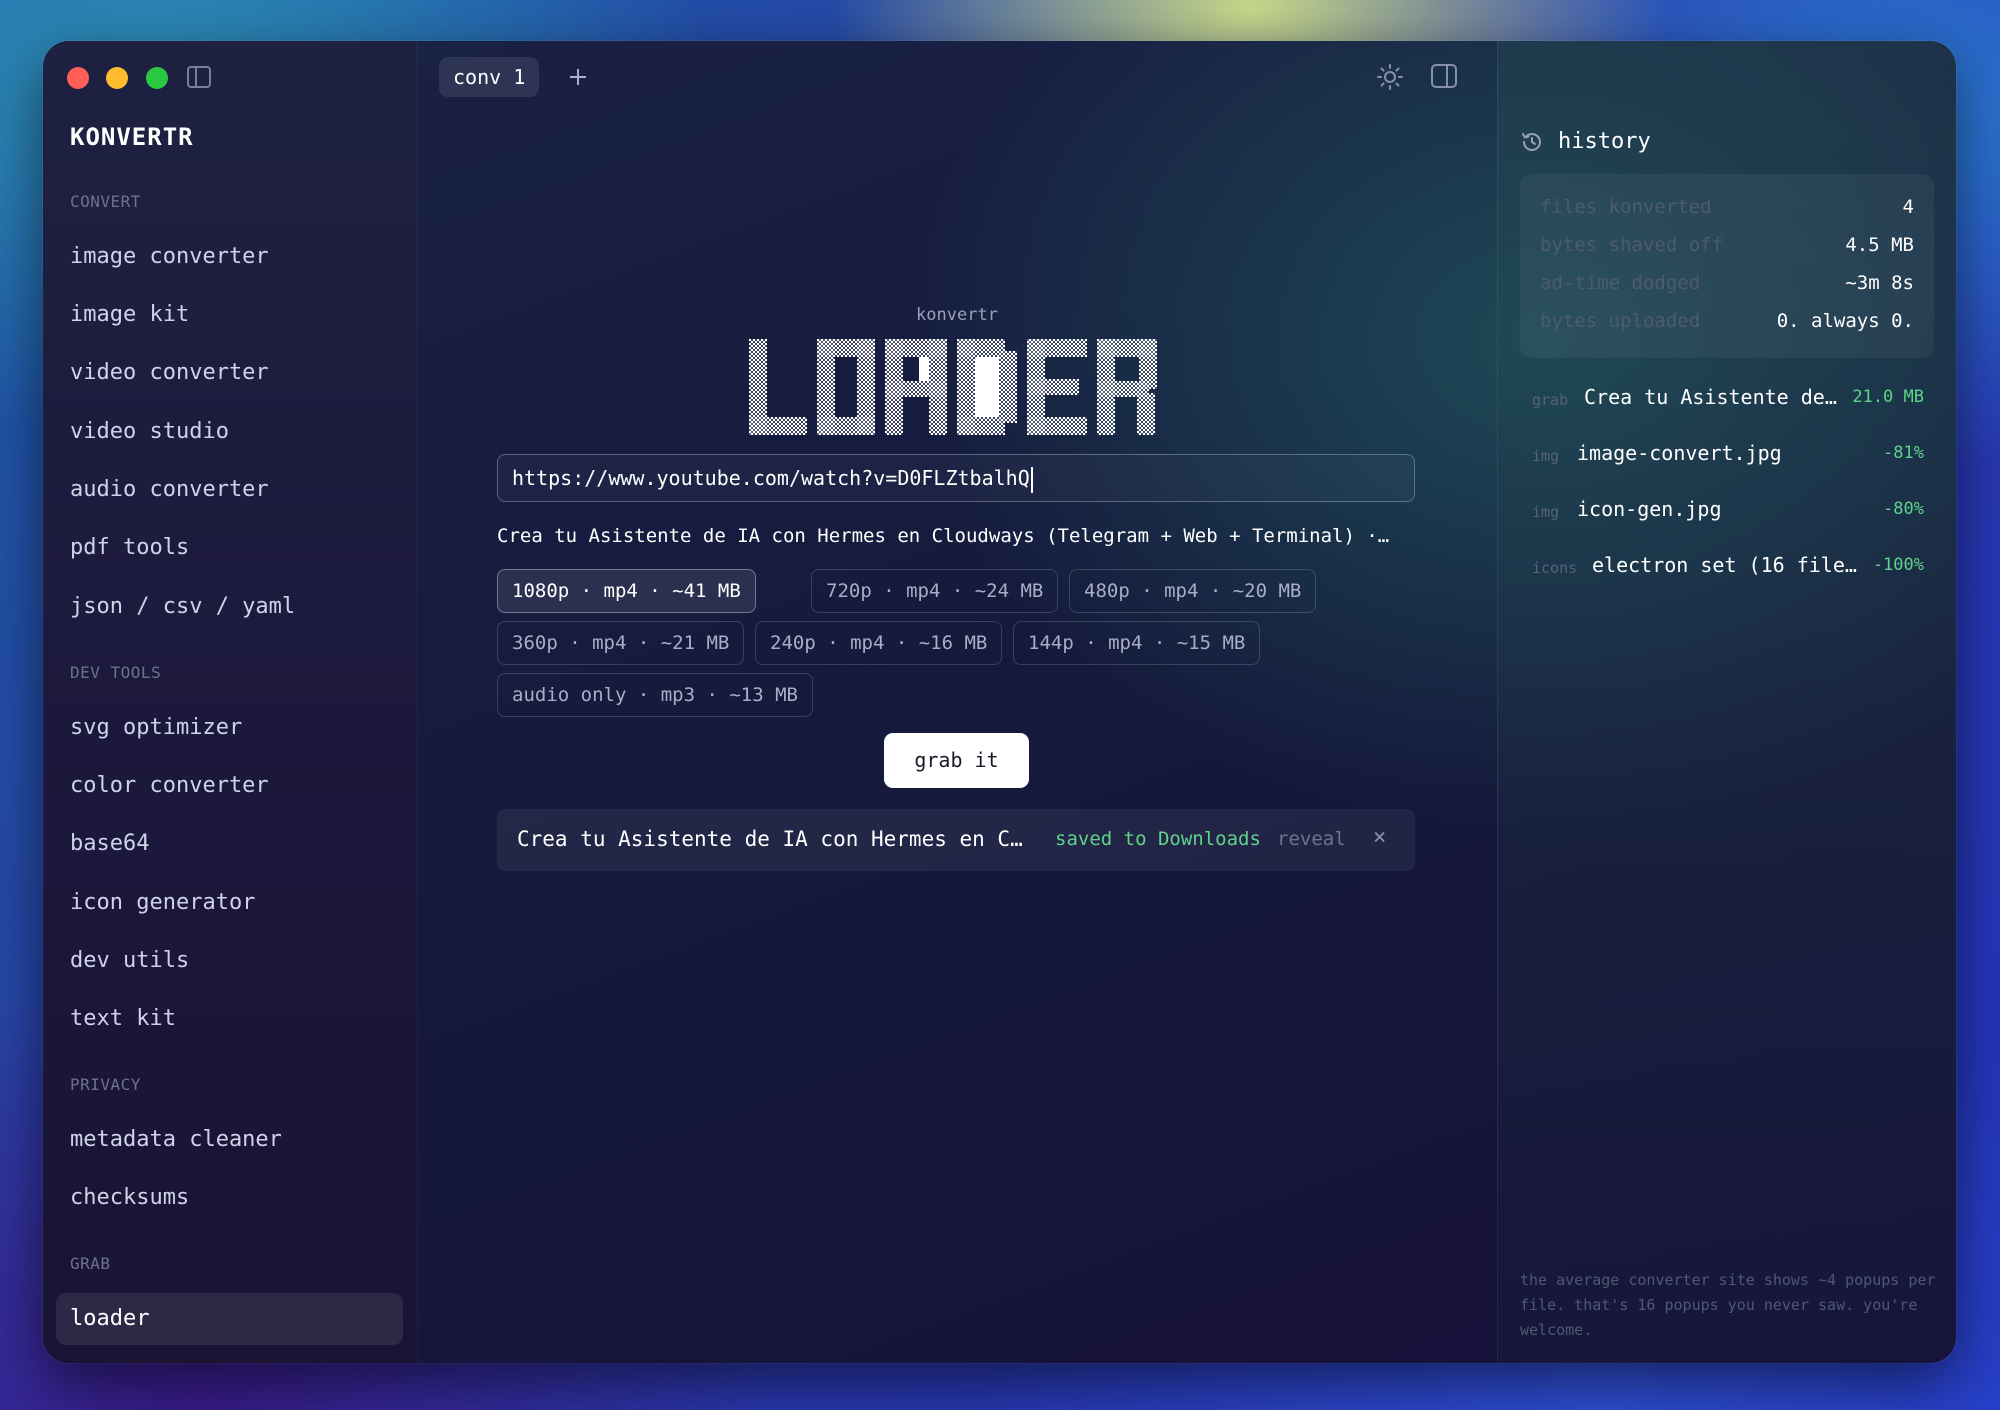 This screenshot has width=2000, height=1410. Describe the element at coordinates (1898, 565) in the screenshot. I see `history-item-value: -100%` at that location.